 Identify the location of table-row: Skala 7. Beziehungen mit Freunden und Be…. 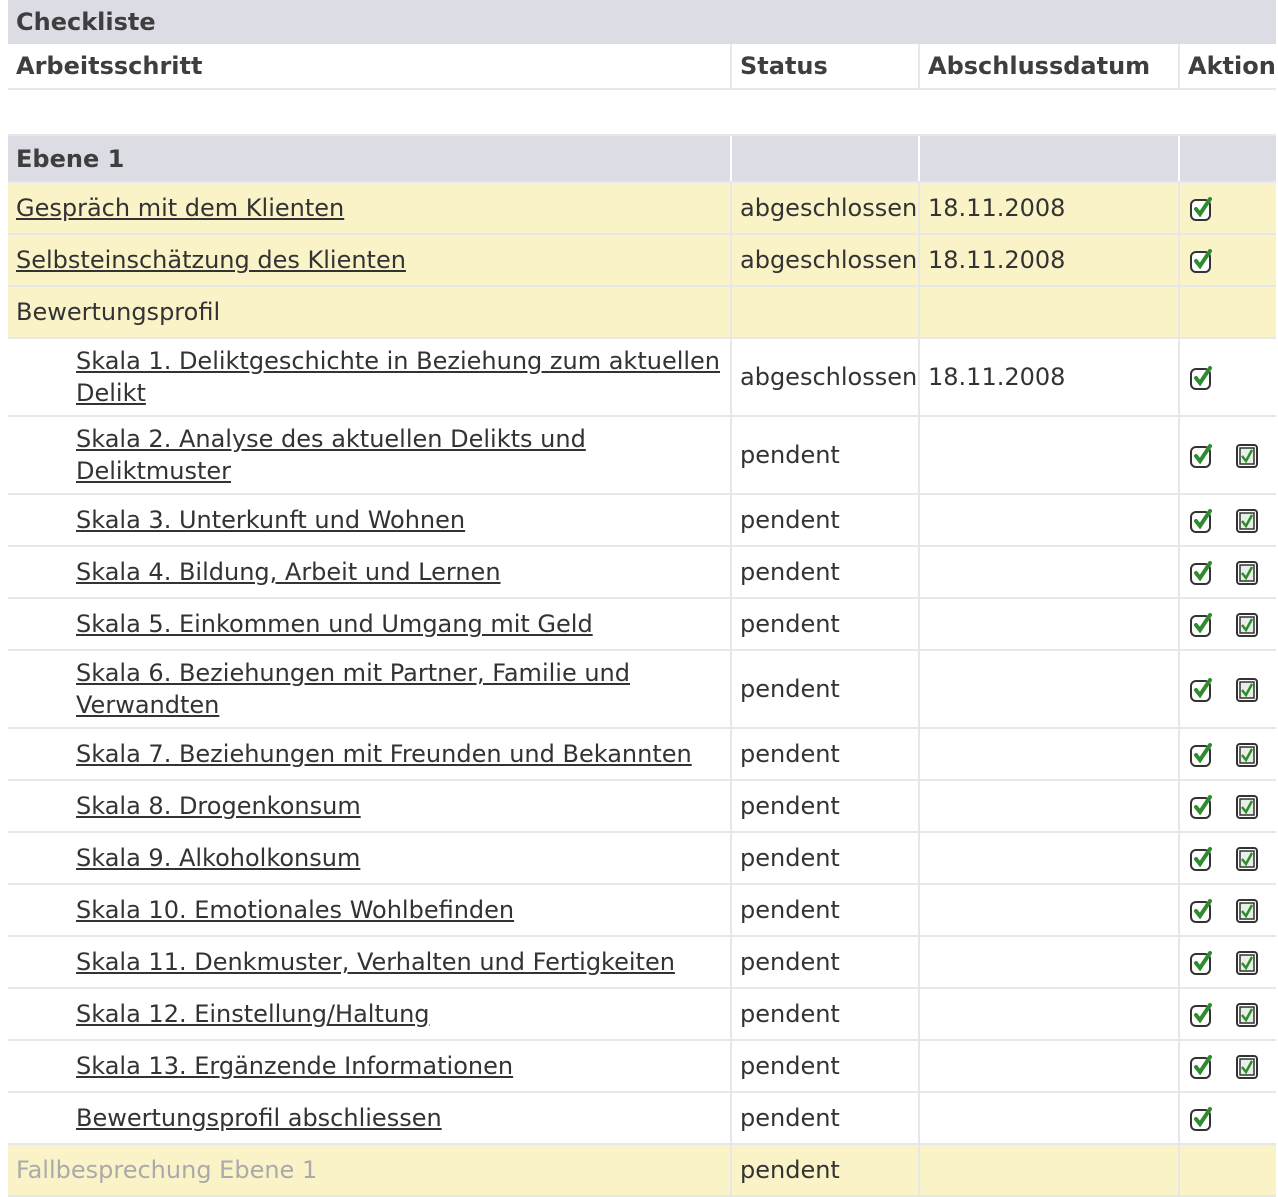
(642, 754).